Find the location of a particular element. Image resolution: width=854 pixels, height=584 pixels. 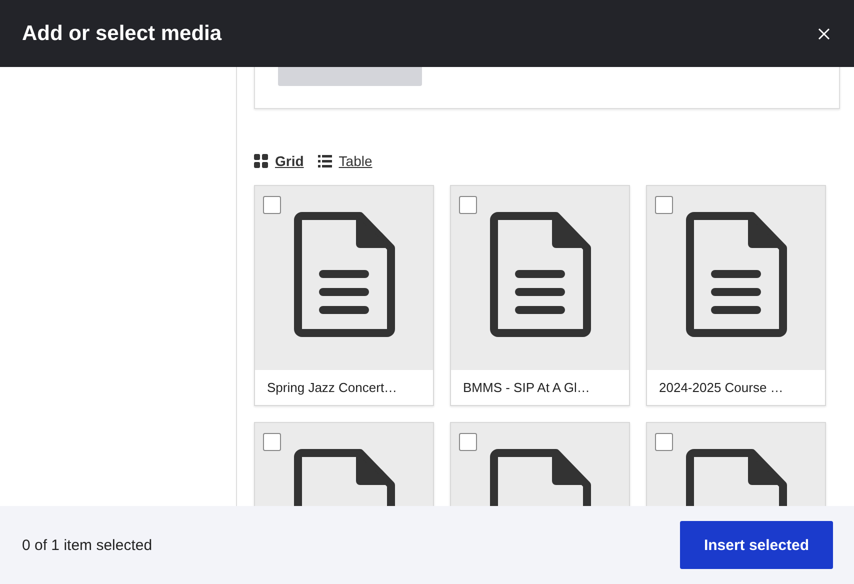

insert-button: Insert selected is located at coordinates (756, 545).